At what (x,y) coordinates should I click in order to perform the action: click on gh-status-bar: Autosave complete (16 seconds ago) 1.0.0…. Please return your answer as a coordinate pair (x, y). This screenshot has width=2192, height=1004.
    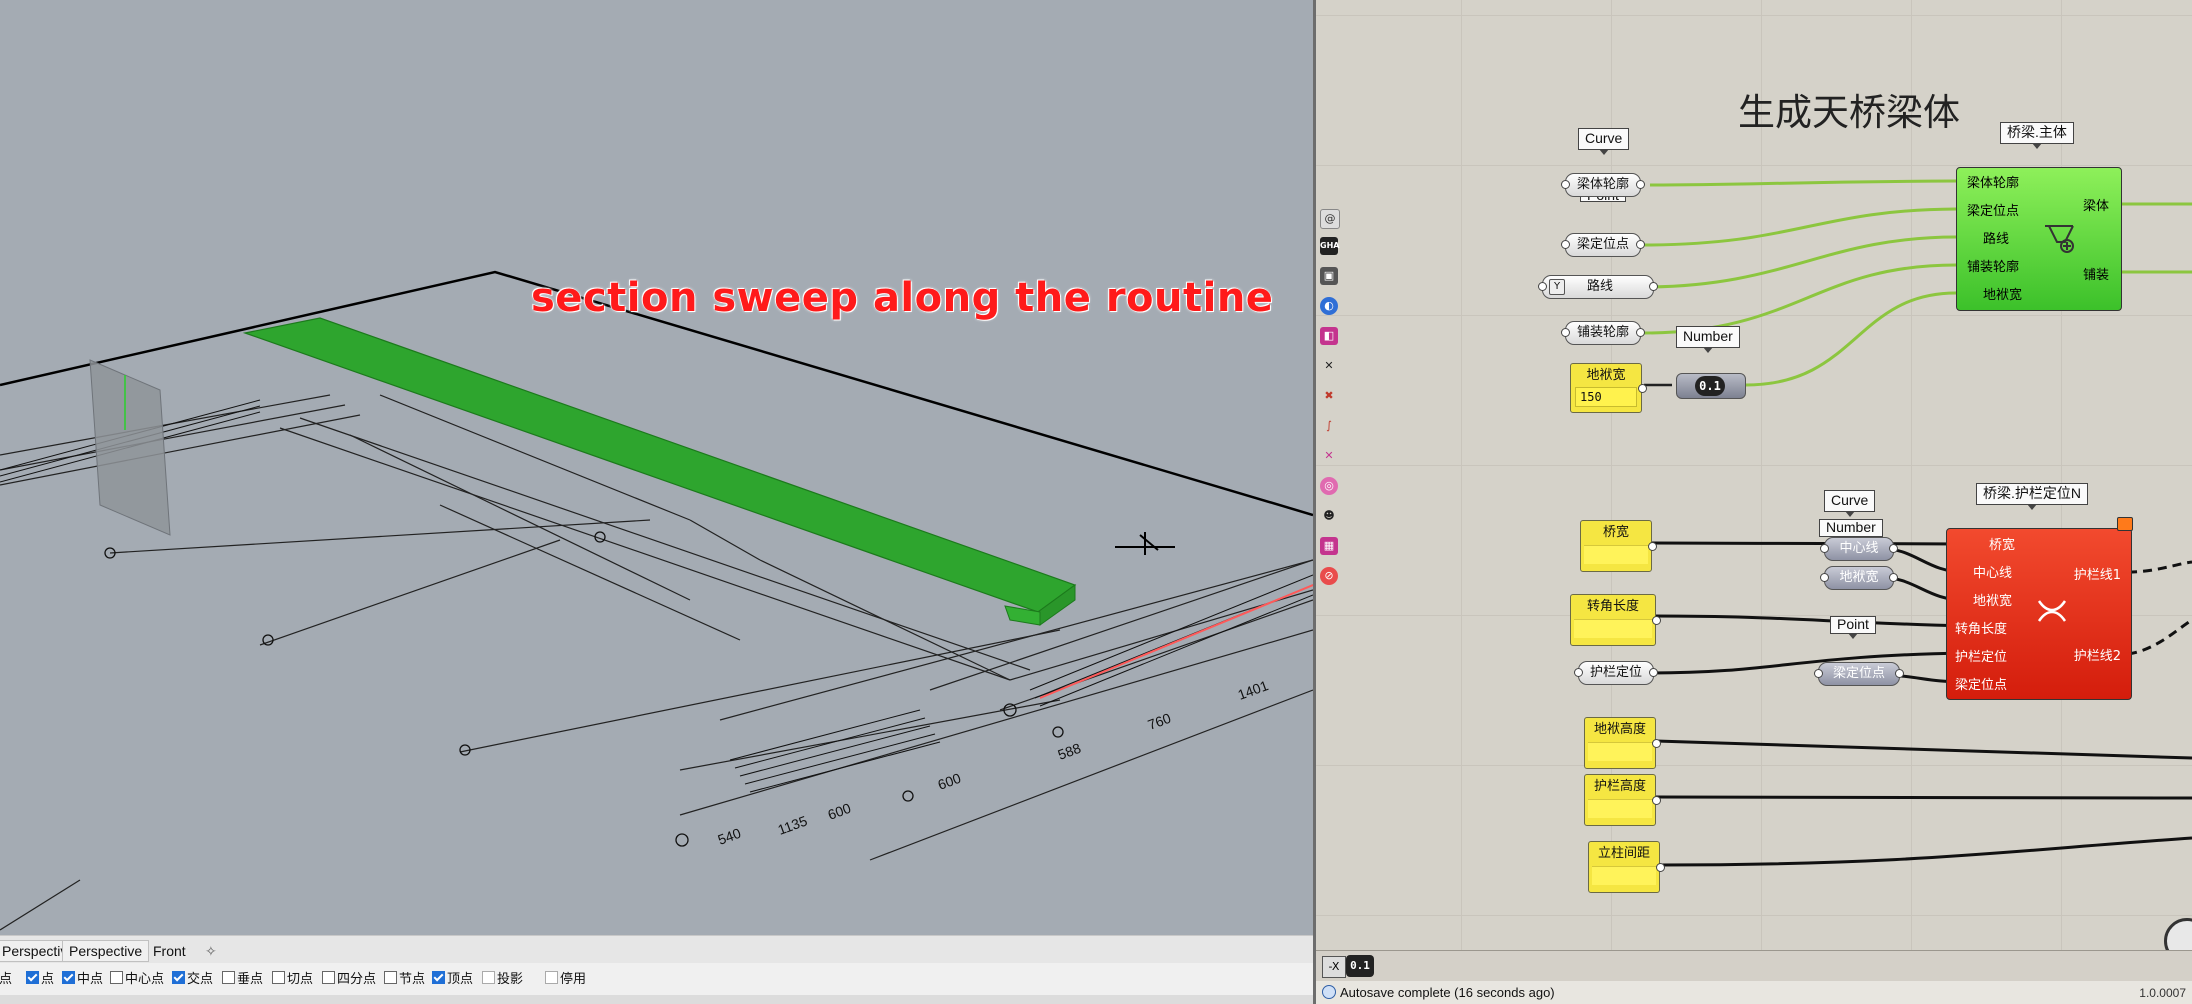
    Looking at the image, I should click on (1754, 992).